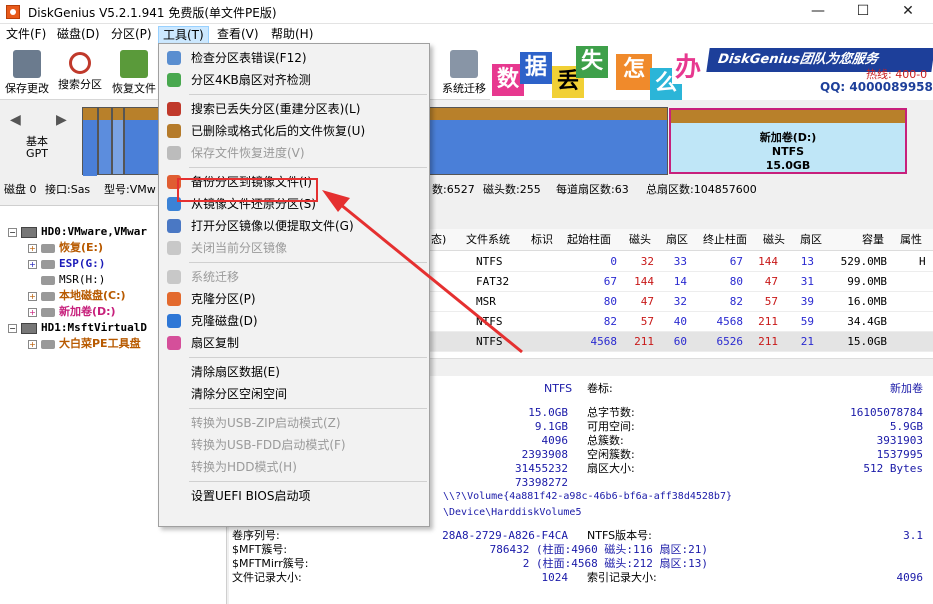 This screenshot has width=933, height=604. What do you see at coordinates (249, 58) in the screenshot?
I see `menu-item-label: 检查分区表错误(F12)` at bounding box center [249, 58].